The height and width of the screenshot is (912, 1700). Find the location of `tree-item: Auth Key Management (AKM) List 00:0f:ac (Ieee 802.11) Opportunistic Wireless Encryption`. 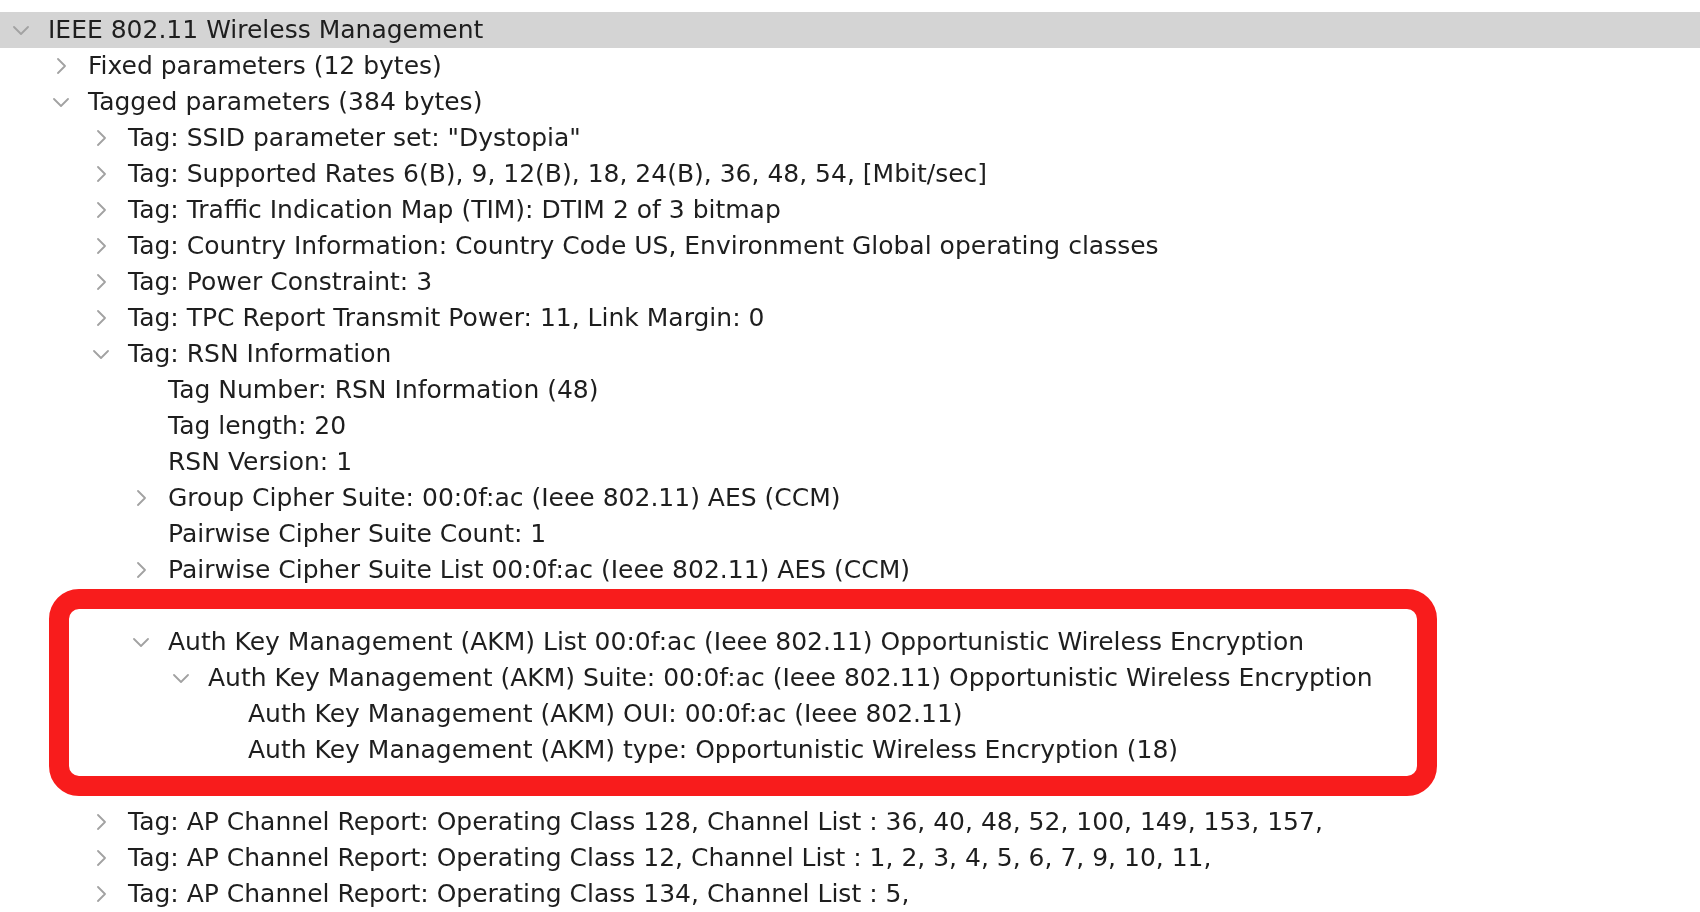

tree-item: Auth Key Management (AKM) List 00:0f:ac (Ieee 802.11) Opportunistic Wireless Encryption is located at coordinates (743, 642).